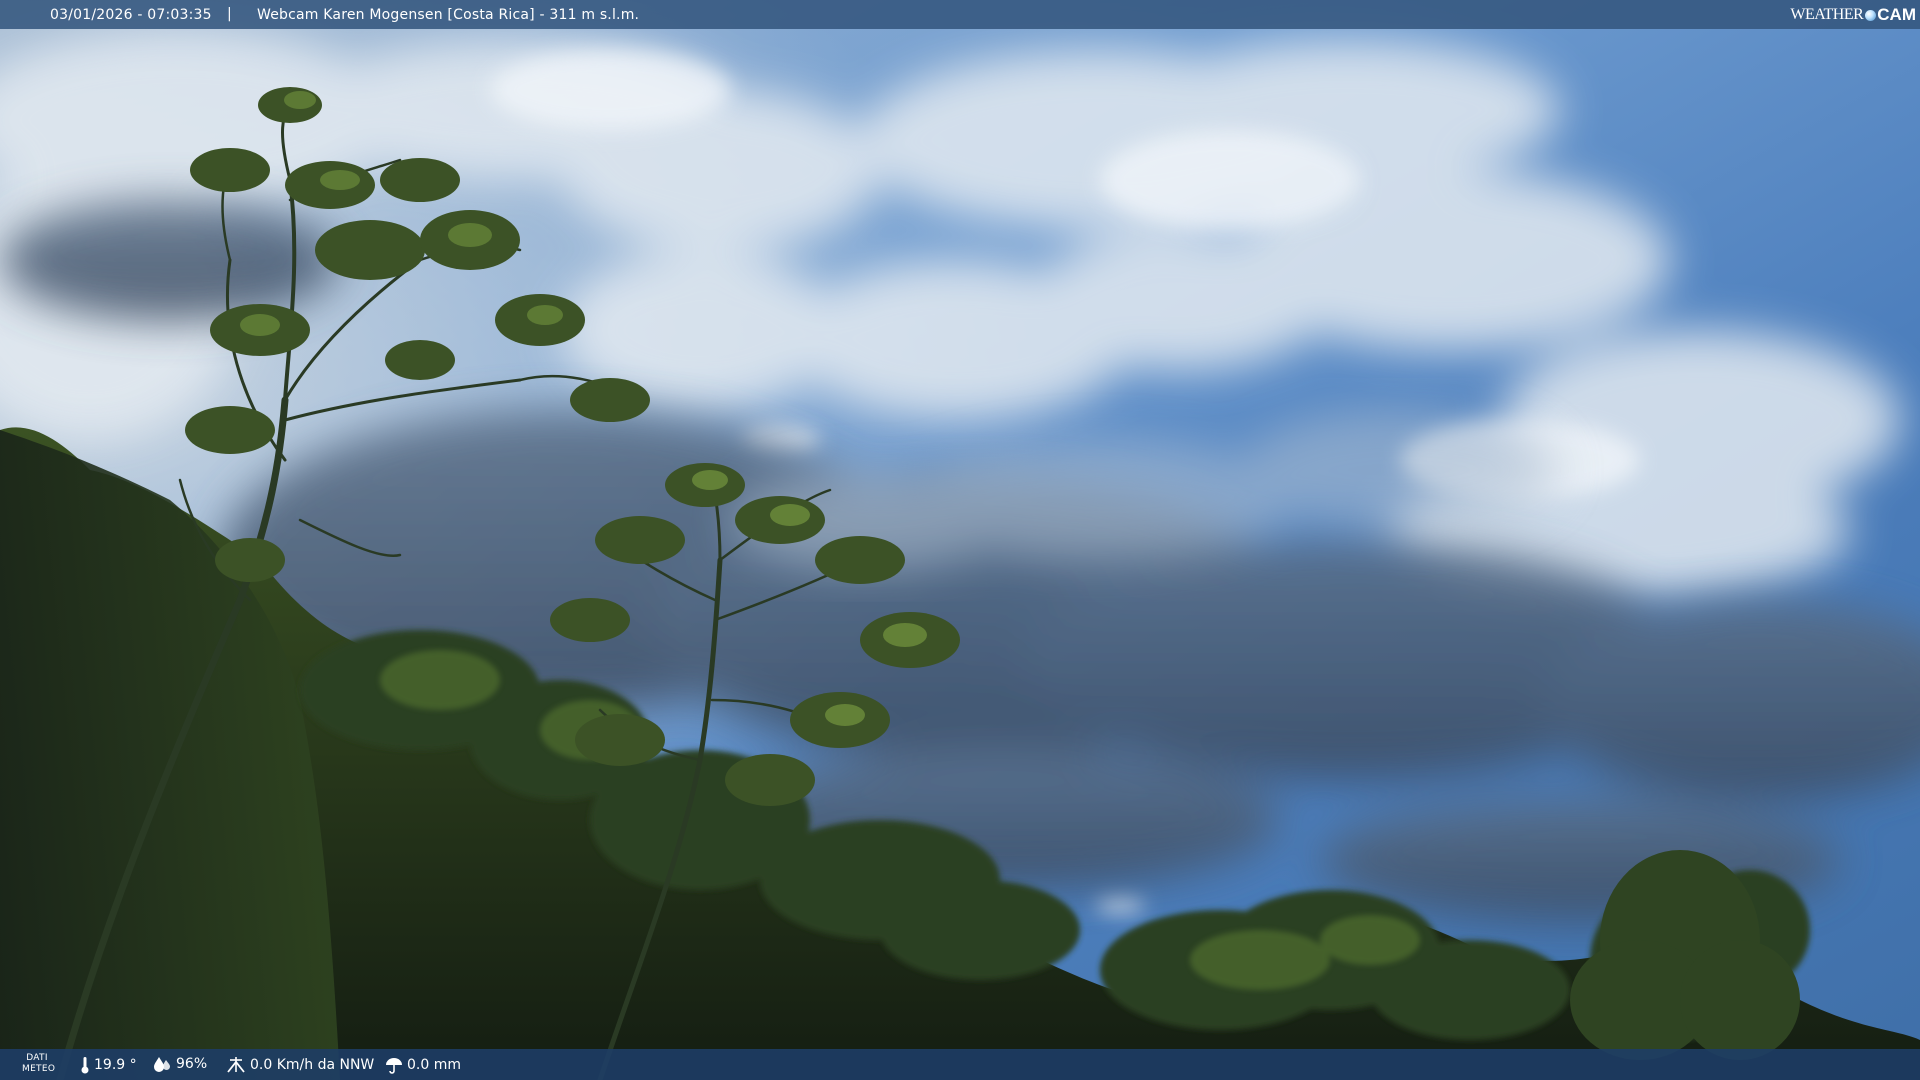 The width and height of the screenshot is (1920, 1080). Describe the element at coordinates (192, 1064) in the screenshot. I see `humidity-value: 96%` at that location.